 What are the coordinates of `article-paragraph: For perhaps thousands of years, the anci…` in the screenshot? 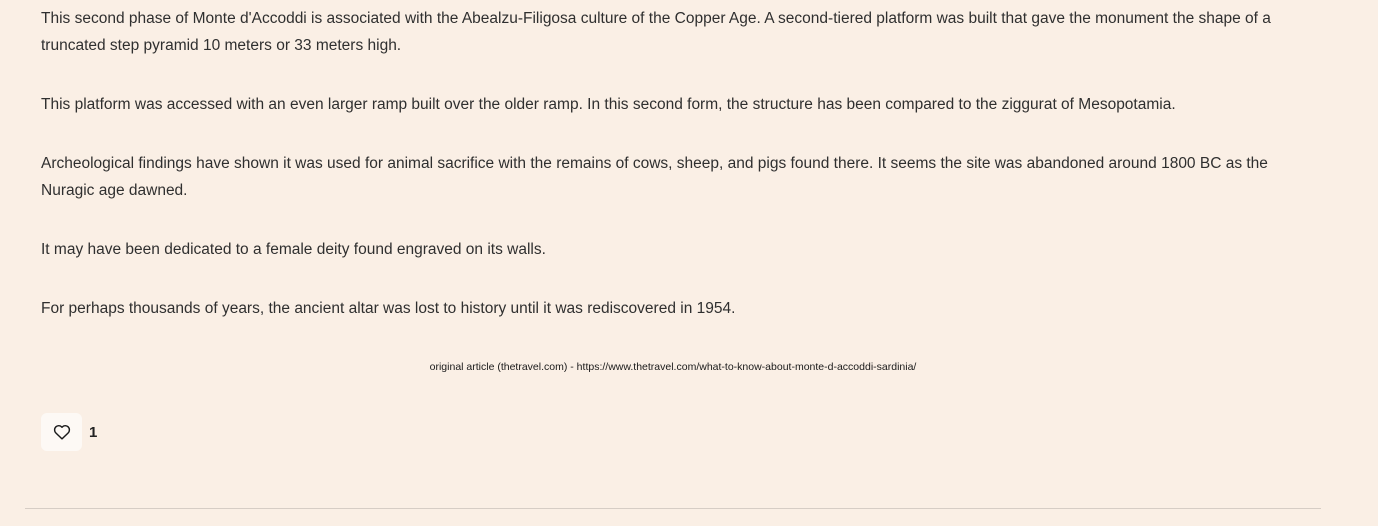 It's located at (388, 308).